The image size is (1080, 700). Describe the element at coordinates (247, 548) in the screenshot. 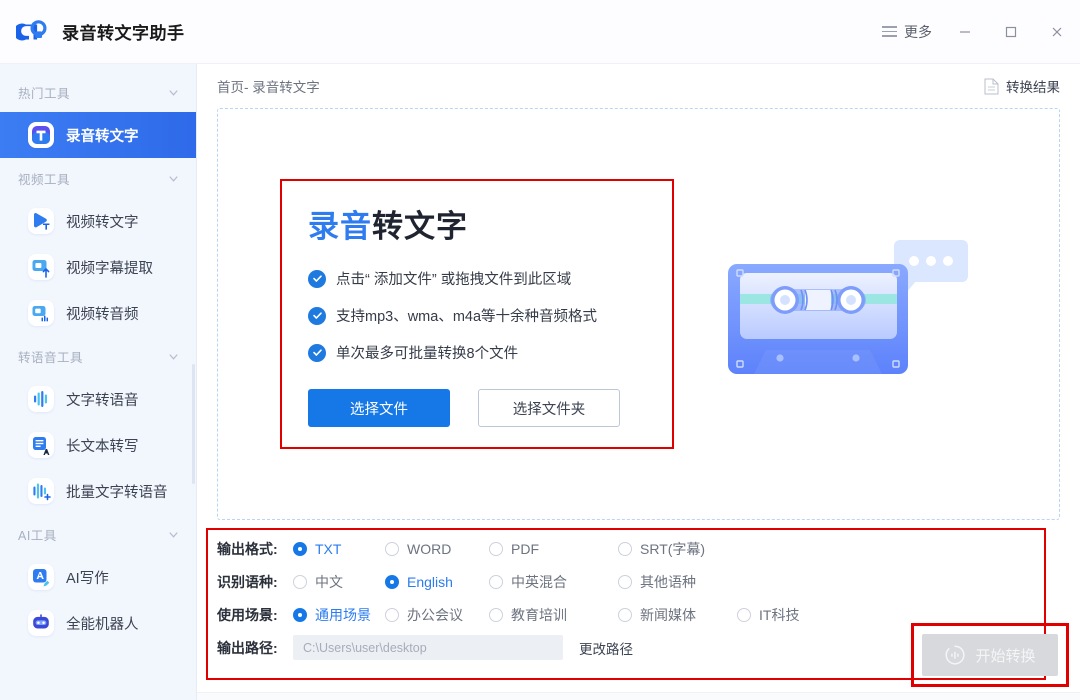

I see `setting-label: 输出格式:` at that location.